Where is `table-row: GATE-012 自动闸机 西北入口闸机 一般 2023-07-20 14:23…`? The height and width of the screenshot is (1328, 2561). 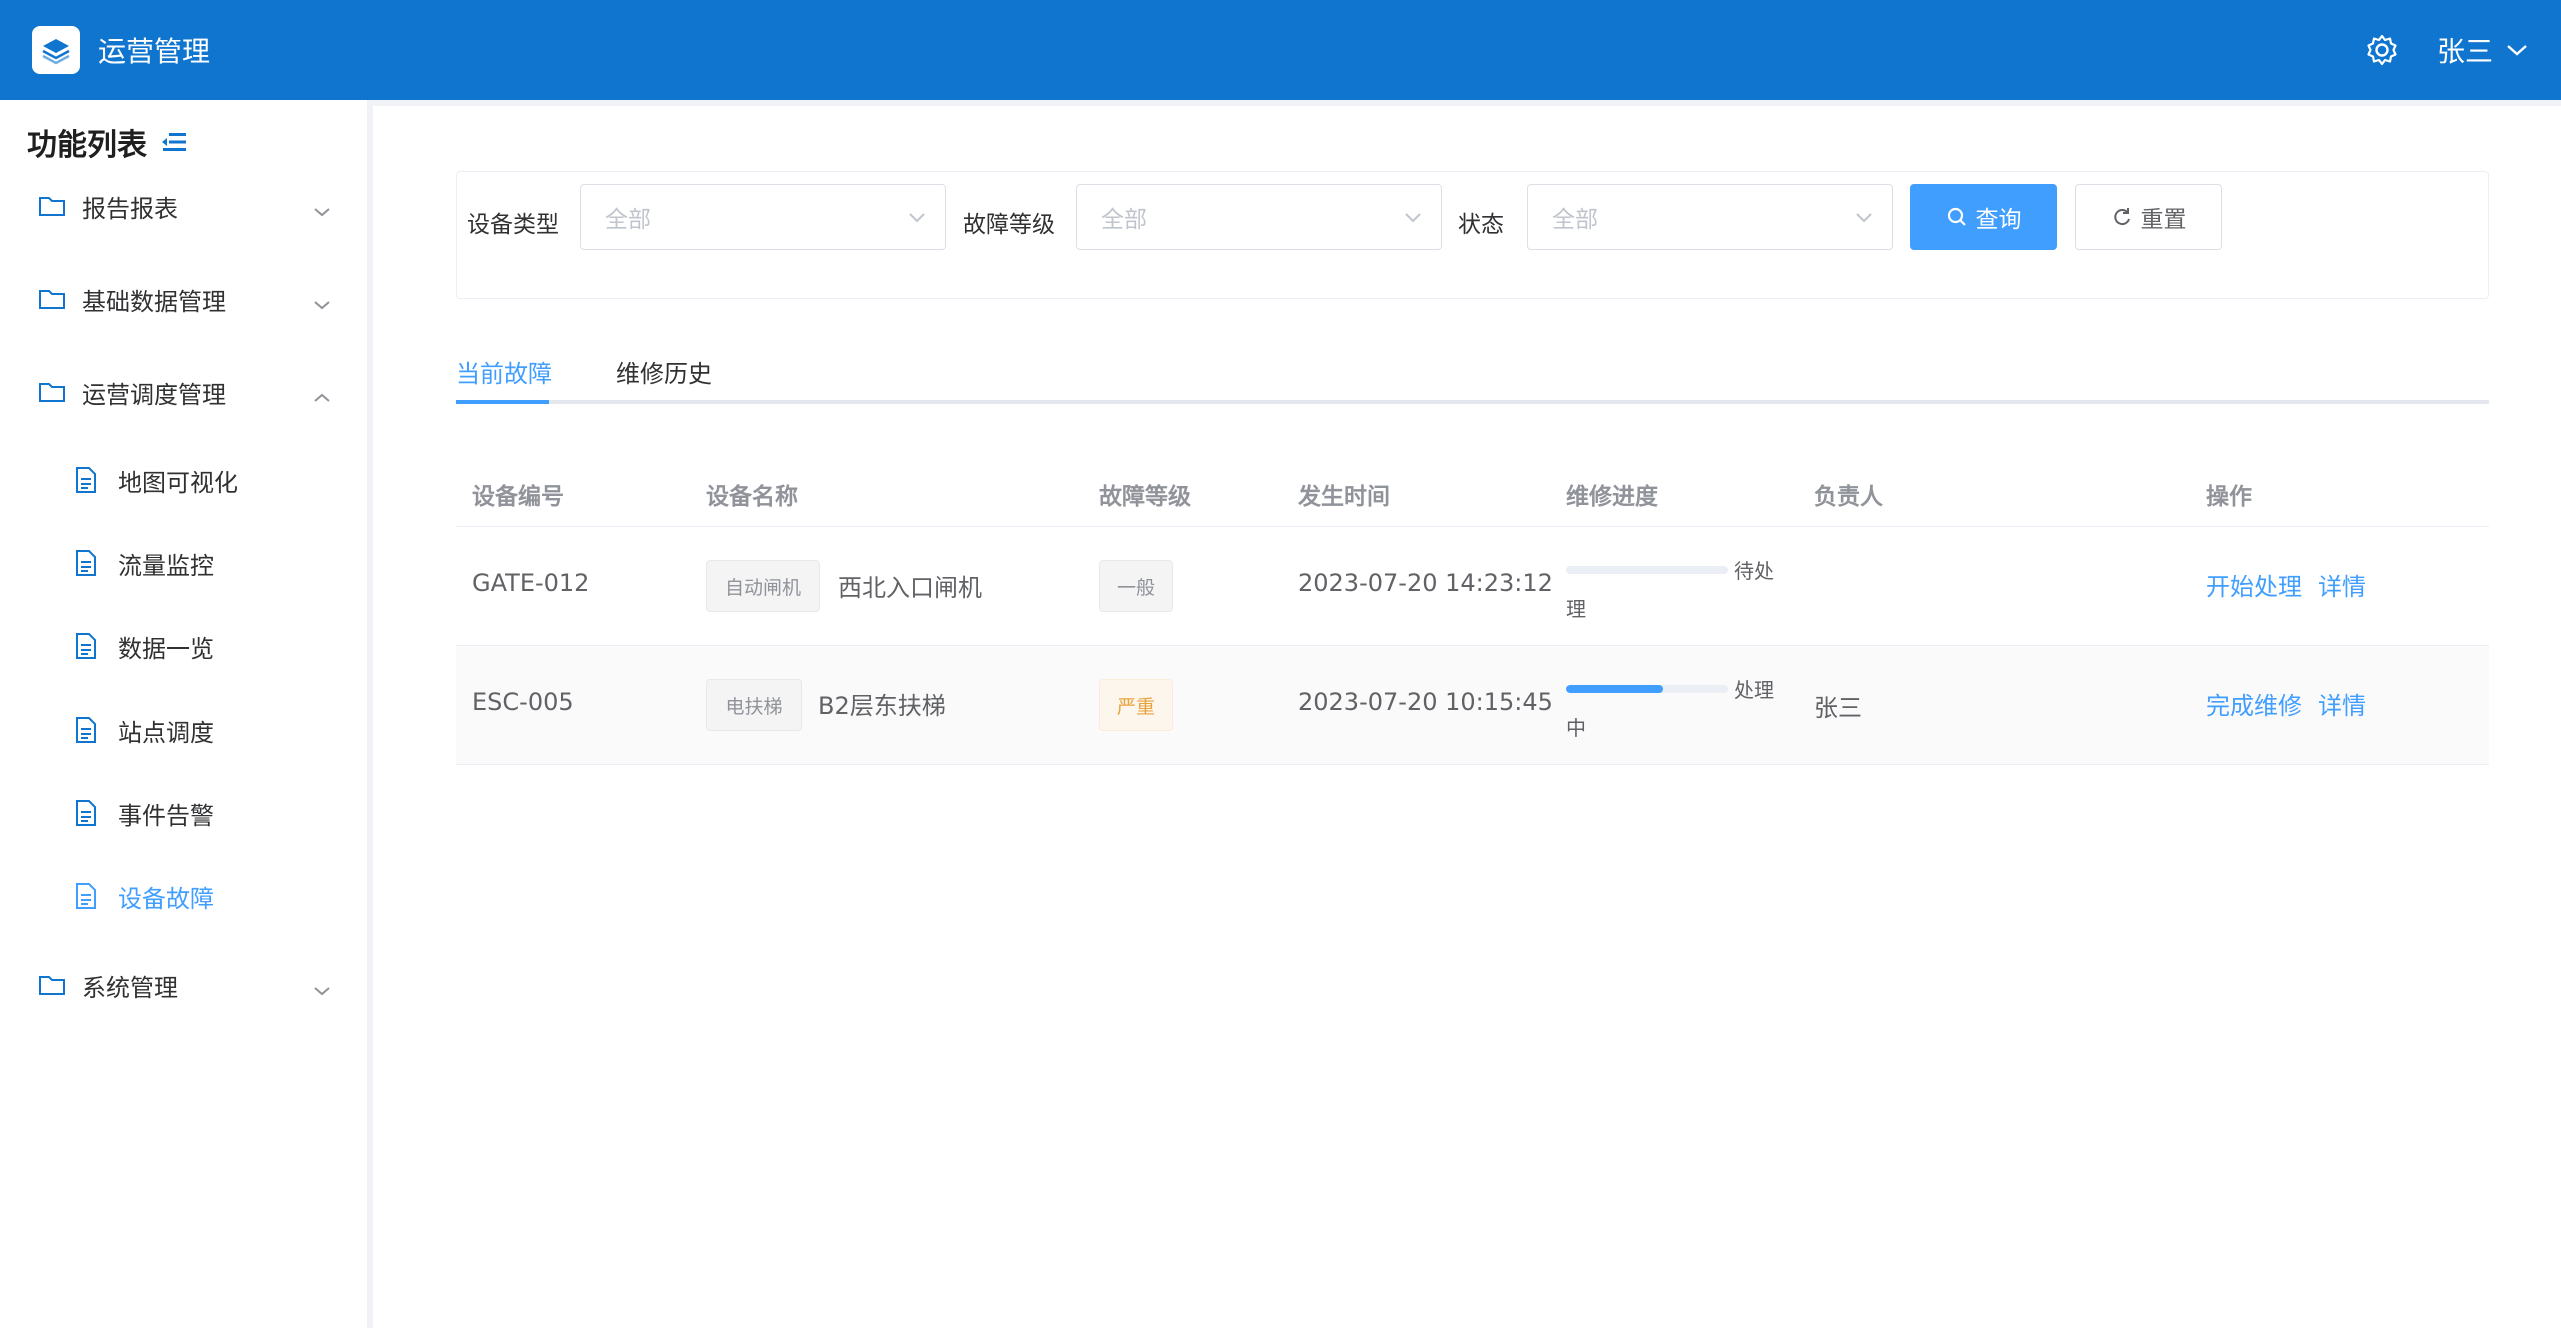 table-row: GATE-012 自动闸机 西北入口闸机 一般 2023-07-20 14:23… is located at coordinates (1472, 586).